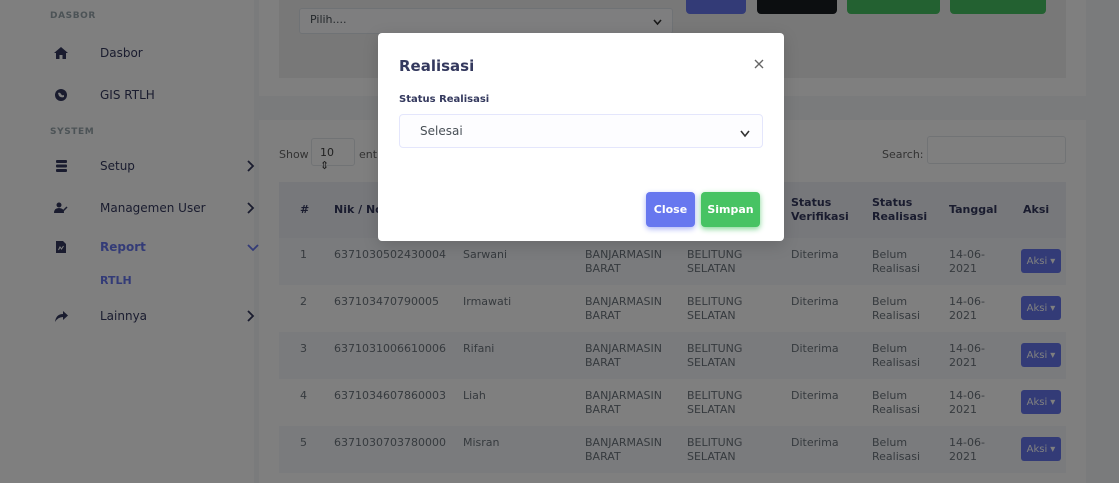  I want to click on status-realisasi-label: Status Realisasi, so click(444, 99).